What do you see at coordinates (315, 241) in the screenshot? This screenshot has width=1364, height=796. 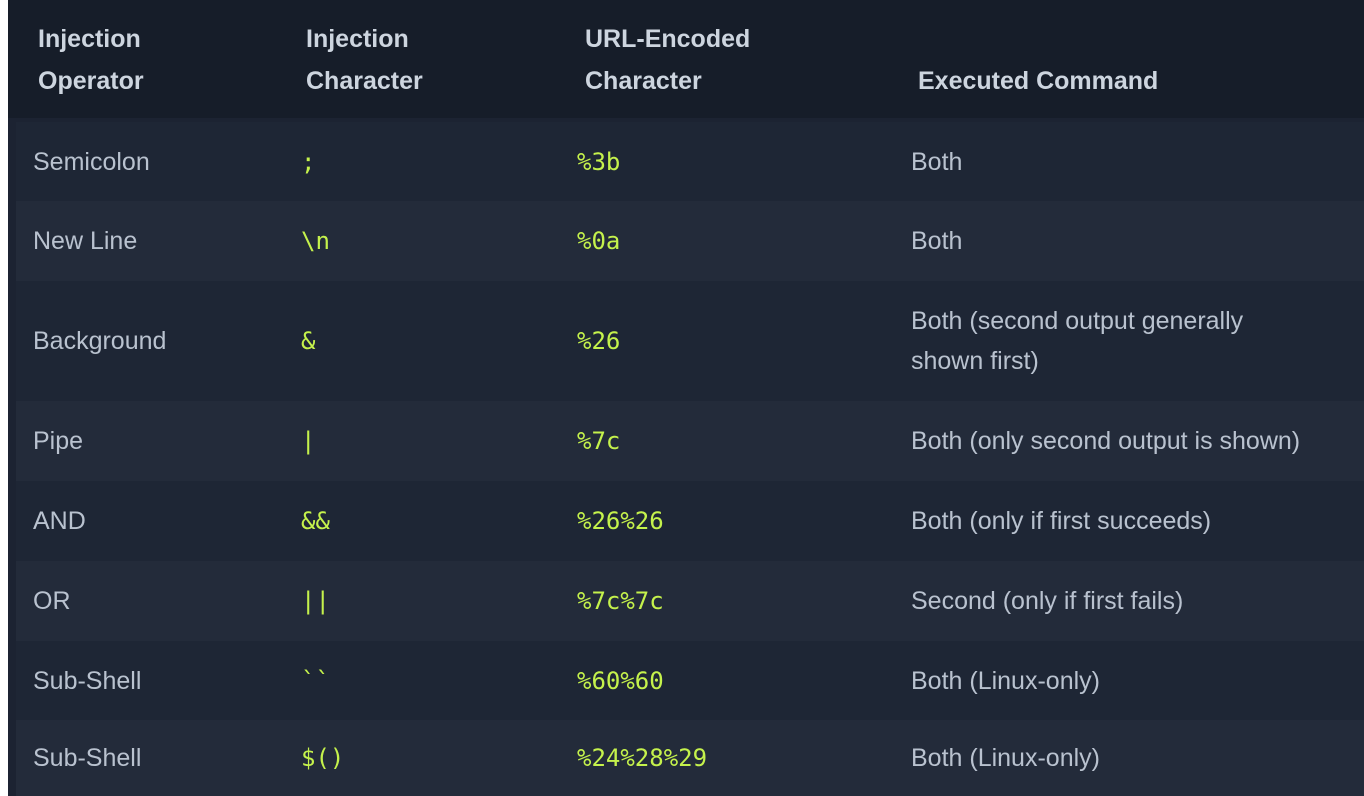 I see `injection-character-cell: \n` at bounding box center [315, 241].